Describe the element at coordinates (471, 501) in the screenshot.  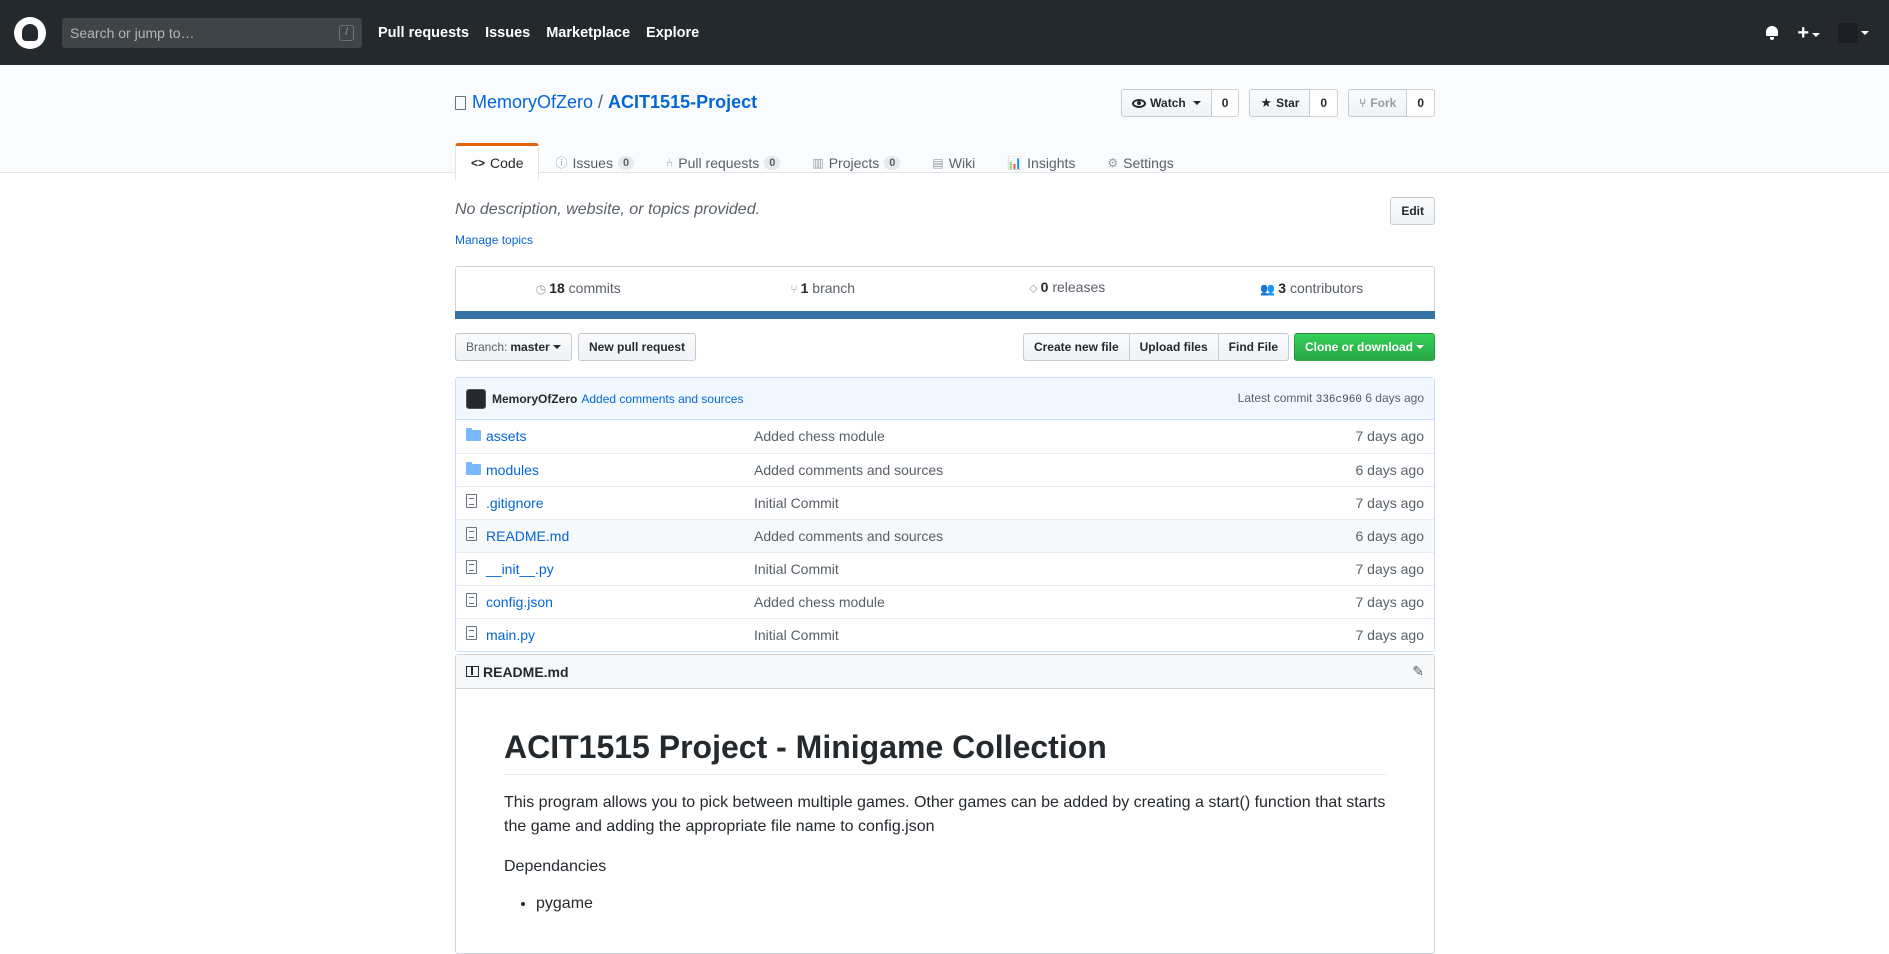
I see `file-icon` at that location.